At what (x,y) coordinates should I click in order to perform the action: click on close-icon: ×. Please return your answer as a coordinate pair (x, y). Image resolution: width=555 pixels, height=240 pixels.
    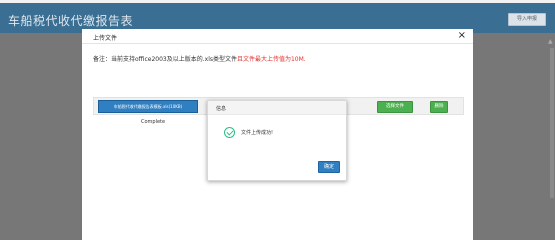
    Looking at the image, I should click on (462, 35).